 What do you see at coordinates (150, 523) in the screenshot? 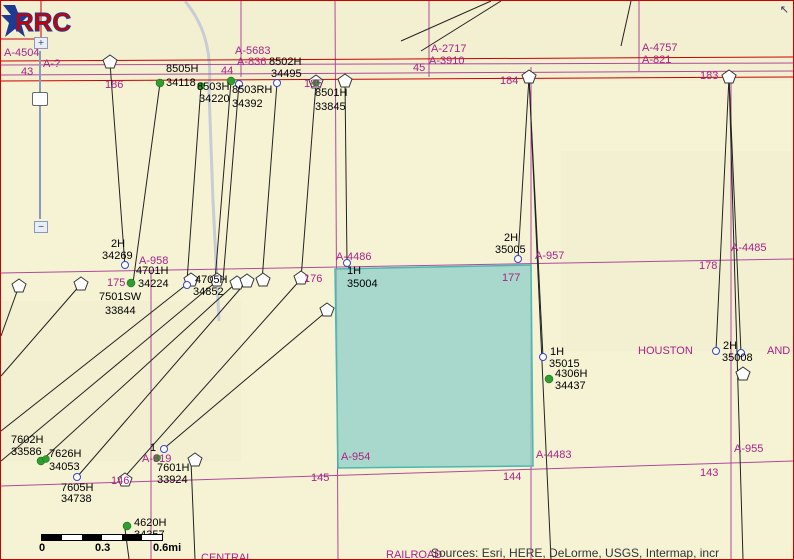
I see `well-label: 4620H` at bounding box center [150, 523].